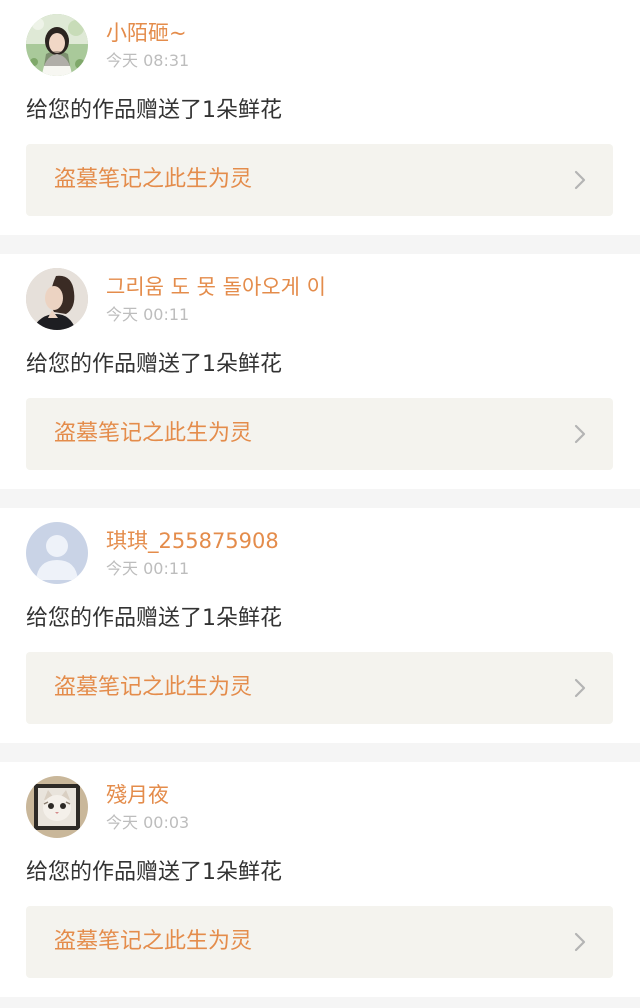 This screenshot has width=640, height=1008. What do you see at coordinates (192, 541) in the screenshot?
I see `username: 琪琪_255875908` at bounding box center [192, 541].